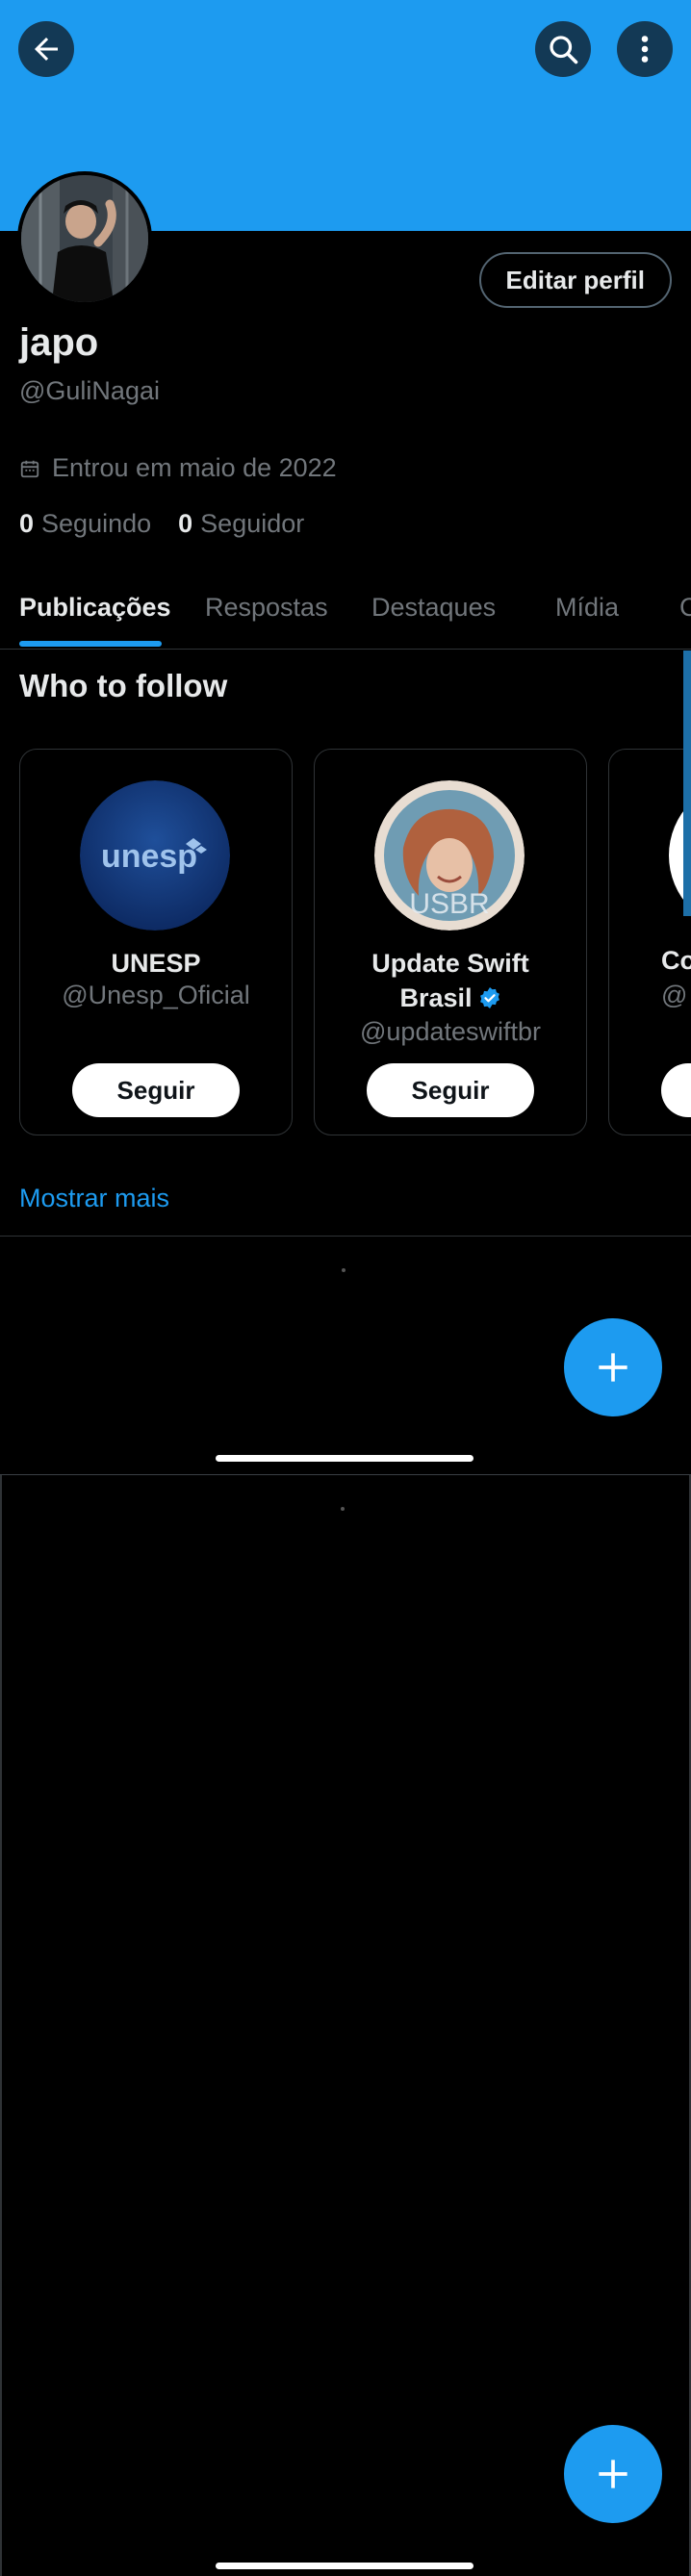 The image size is (691, 2576). What do you see at coordinates (156, 942) in the screenshot?
I see `follow-card-unesp: unesp UNESP @Unesp_Oficial Seguir` at bounding box center [156, 942].